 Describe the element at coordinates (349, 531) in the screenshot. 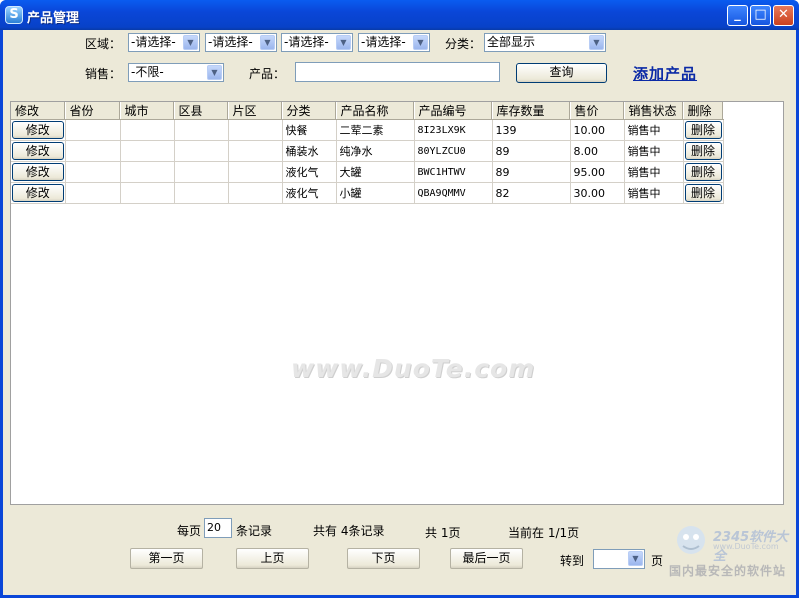

I see `total-records: 共有 4条记录` at that location.